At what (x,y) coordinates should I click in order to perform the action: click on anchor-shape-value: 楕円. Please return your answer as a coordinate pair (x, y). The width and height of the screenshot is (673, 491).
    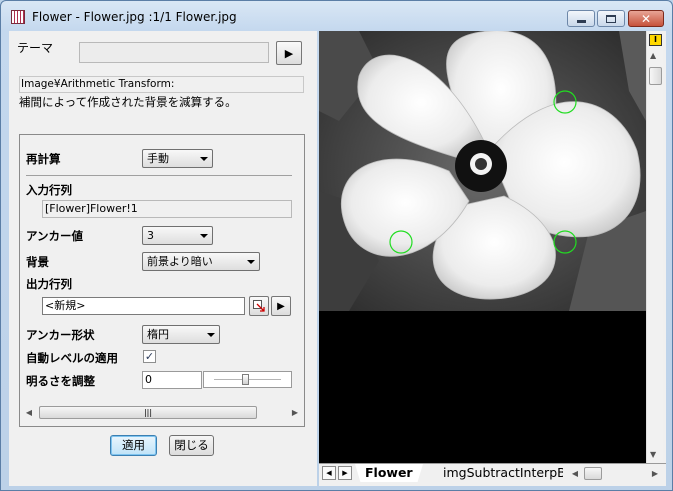
    Looking at the image, I should click on (158, 334).